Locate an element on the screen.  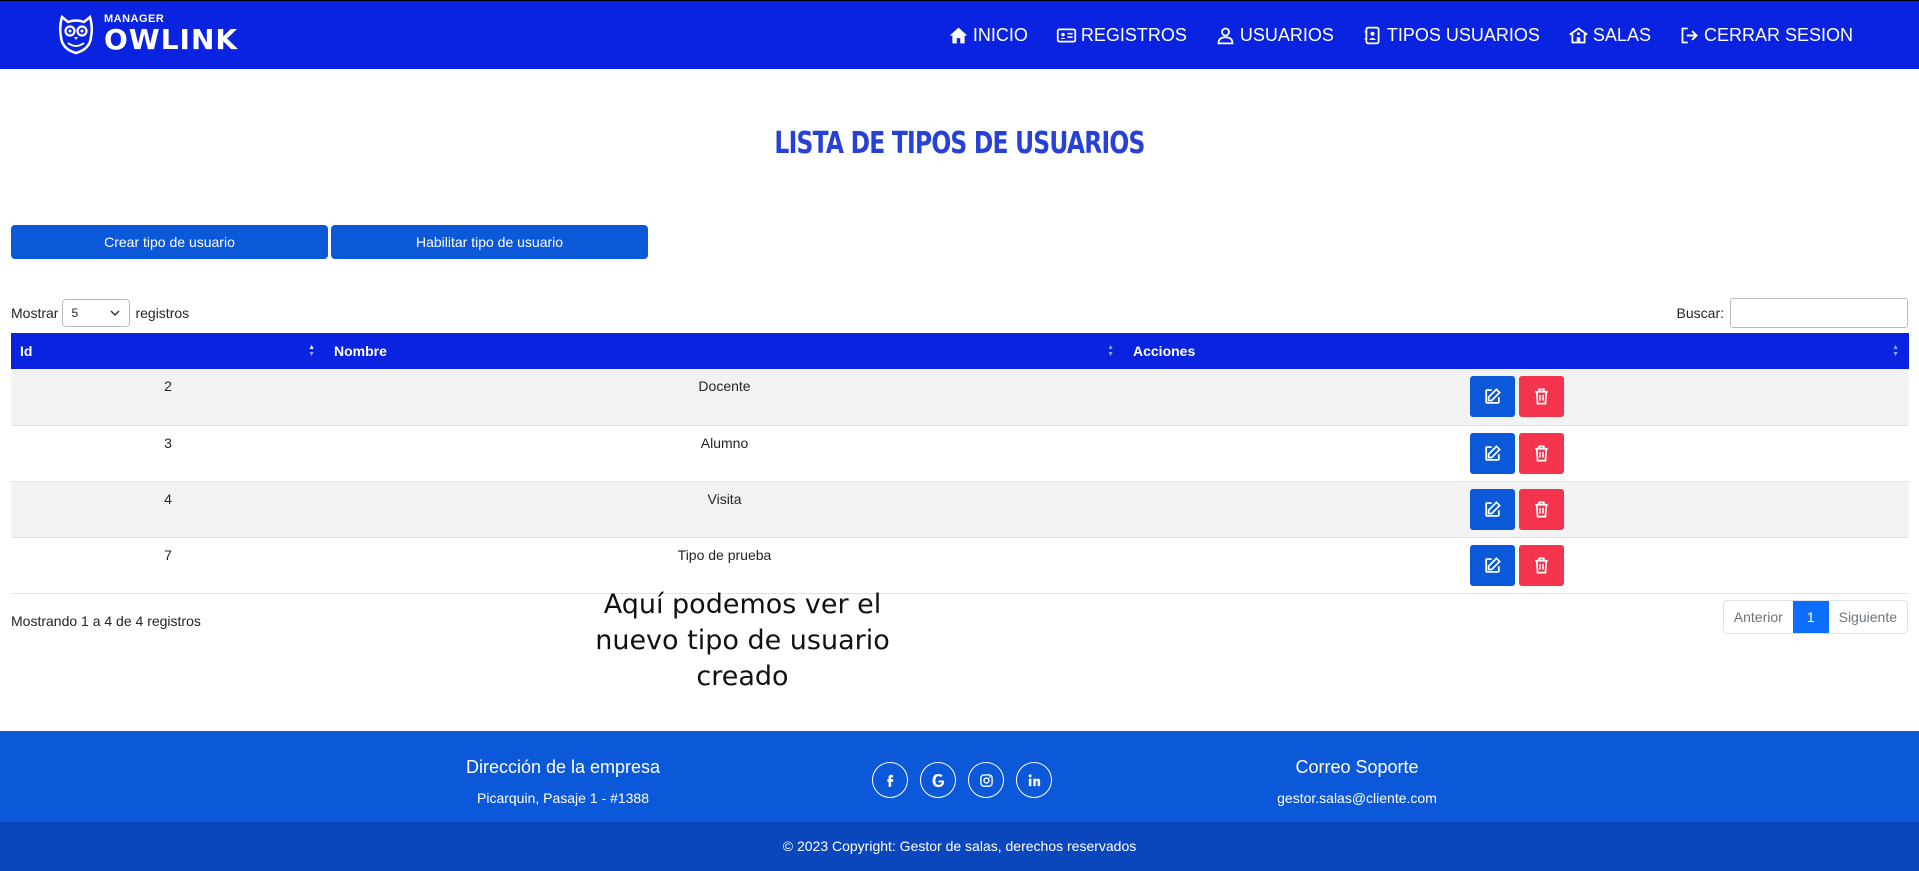
search-label: Buscar: is located at coordinates (1700, 313).